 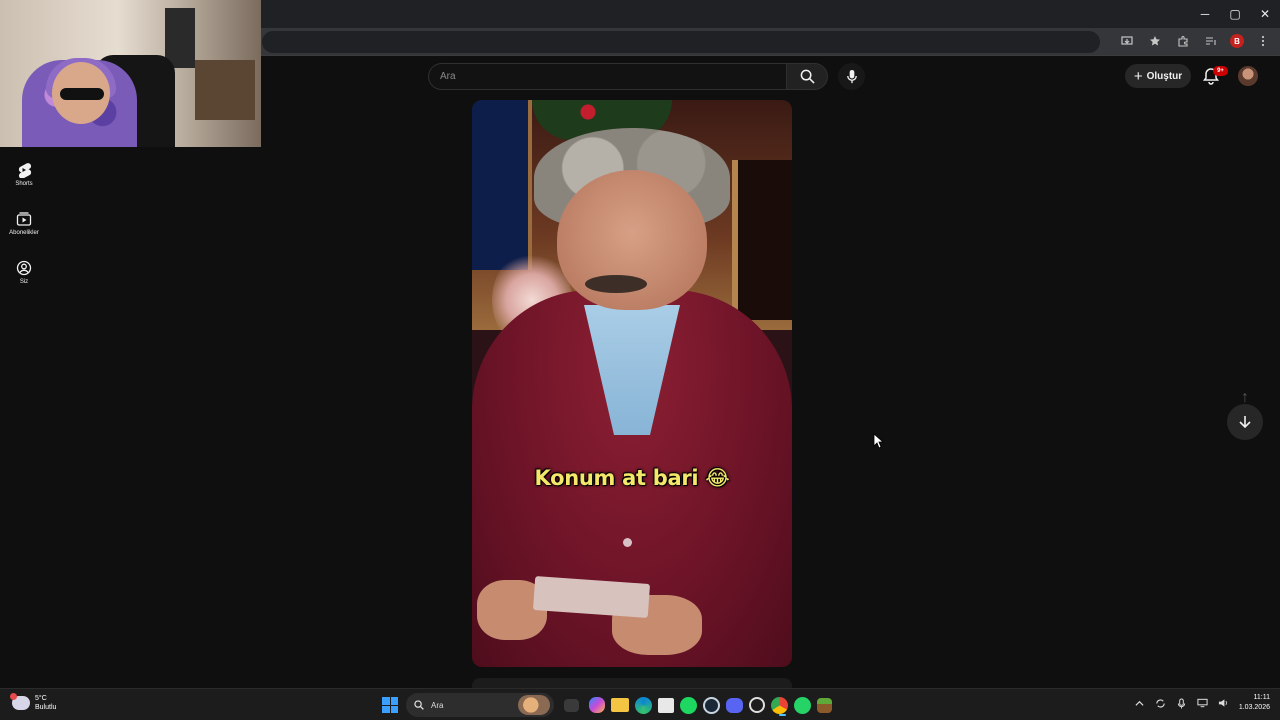 I want to click on weather-alert-dot, so click(x=13, y=696).